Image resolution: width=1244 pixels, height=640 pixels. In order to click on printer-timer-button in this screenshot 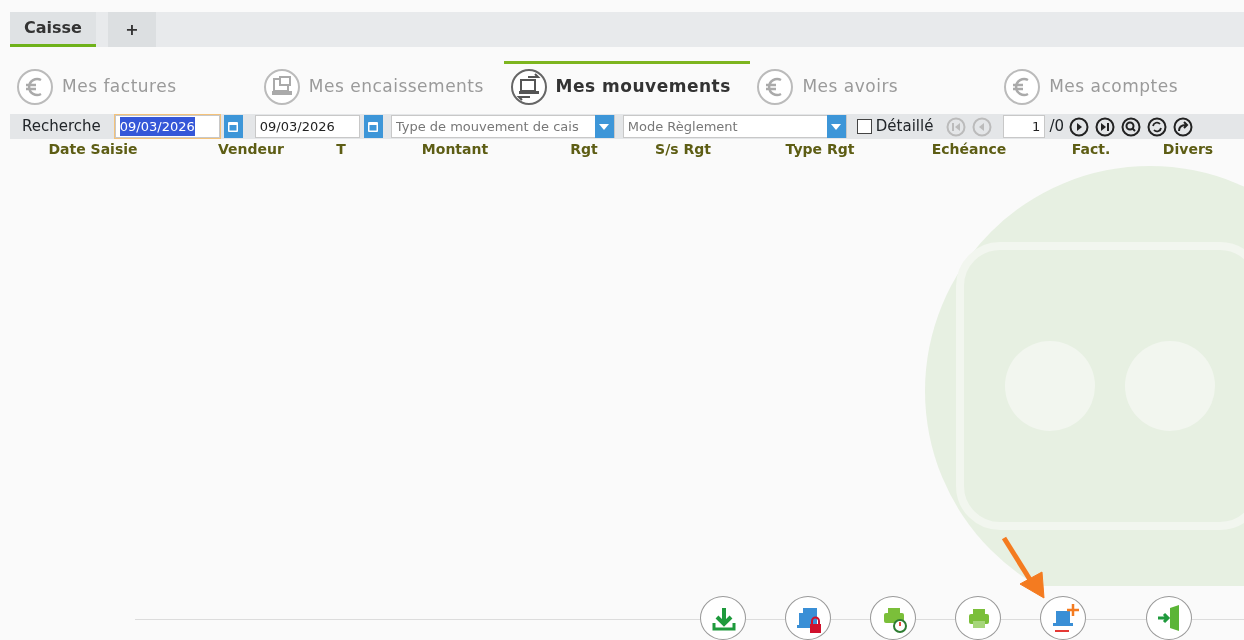, I will do `click(893, 618)`.